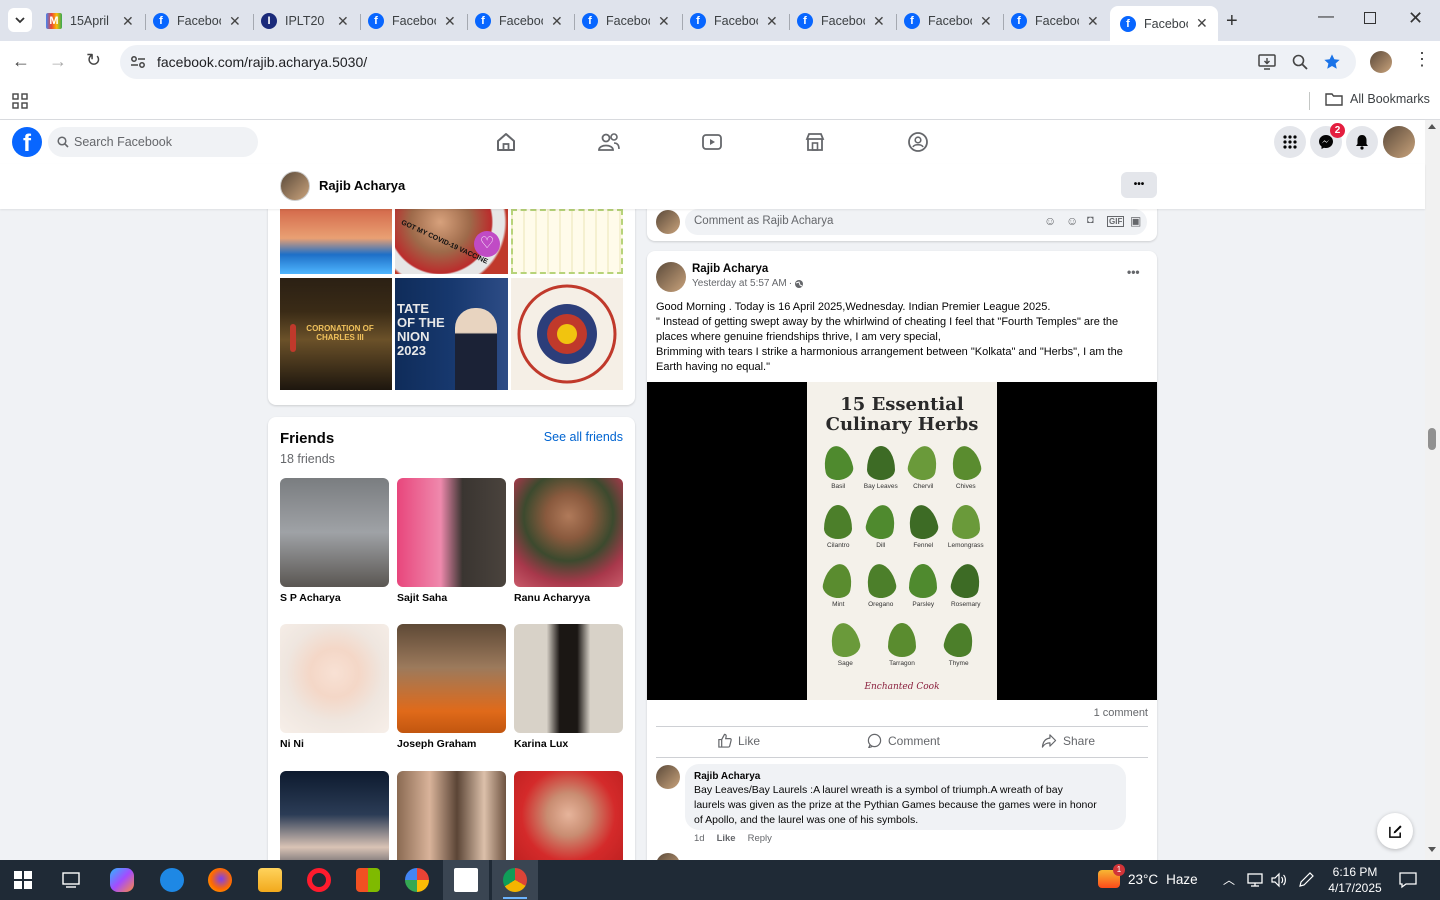 The width and height of the screenshot is (1440, 900). What do you see at coordinates (1355, 880) in the screenshot?
I see `system-clock: 6:16 PM 4/17/2025` at bounding box center [1355, 880].